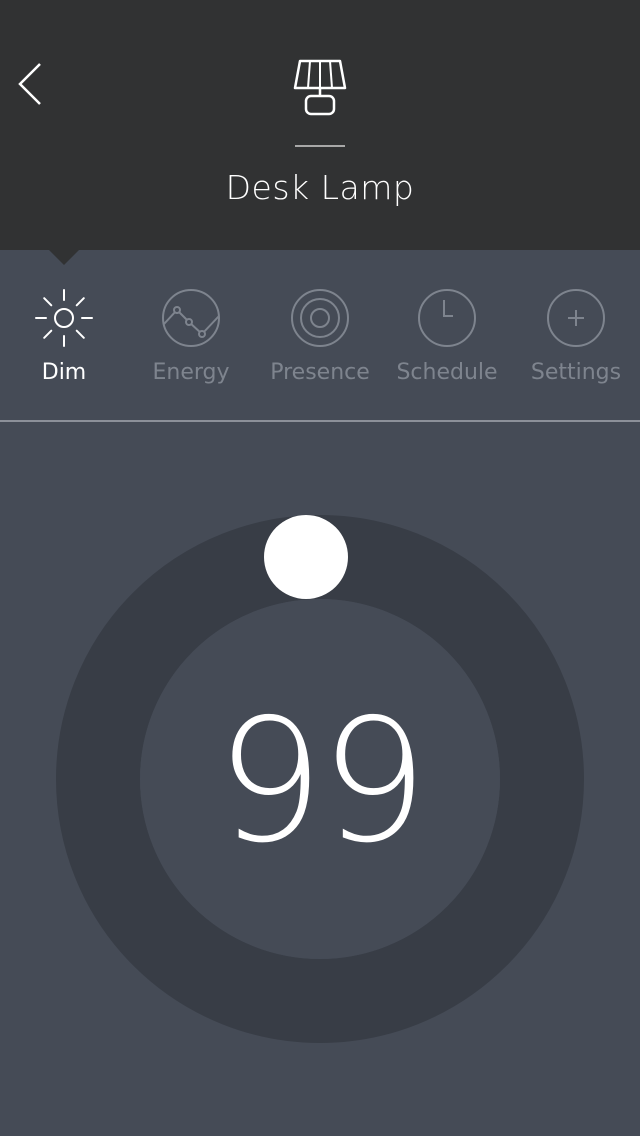 This screenshot has width=640, height=1136. What do you see at coordinates (306, 557) in the screenshot?
I see `dimmer-knob` at bounding box center [306, 557].